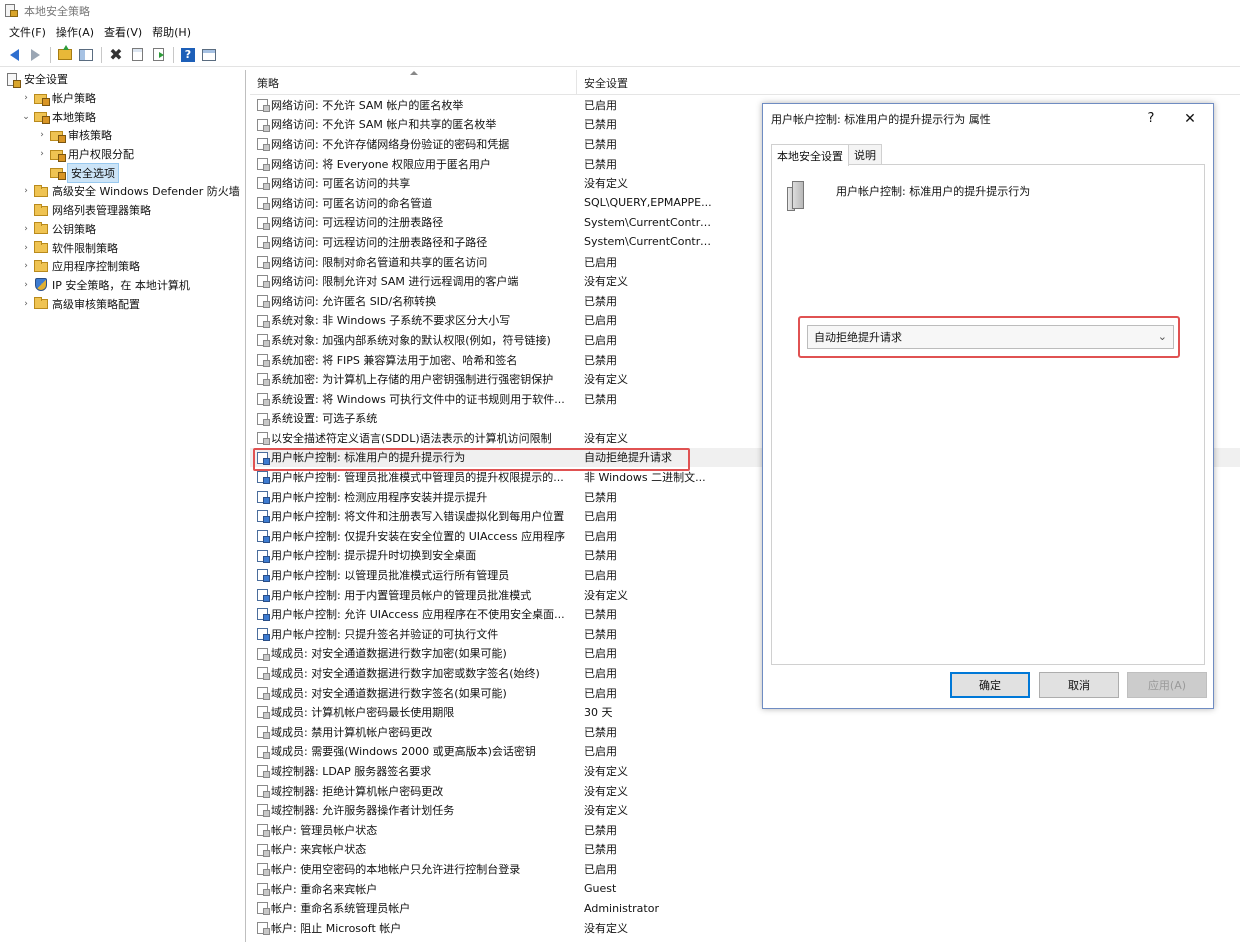 Image resolution: width=1240 pixels, height=942 pixels. Describe the element at coordinates (745, 928) in the screenshot. I see `table-row: 帐户: 阻止 Microsoft 帐户 没有定义` at that location.